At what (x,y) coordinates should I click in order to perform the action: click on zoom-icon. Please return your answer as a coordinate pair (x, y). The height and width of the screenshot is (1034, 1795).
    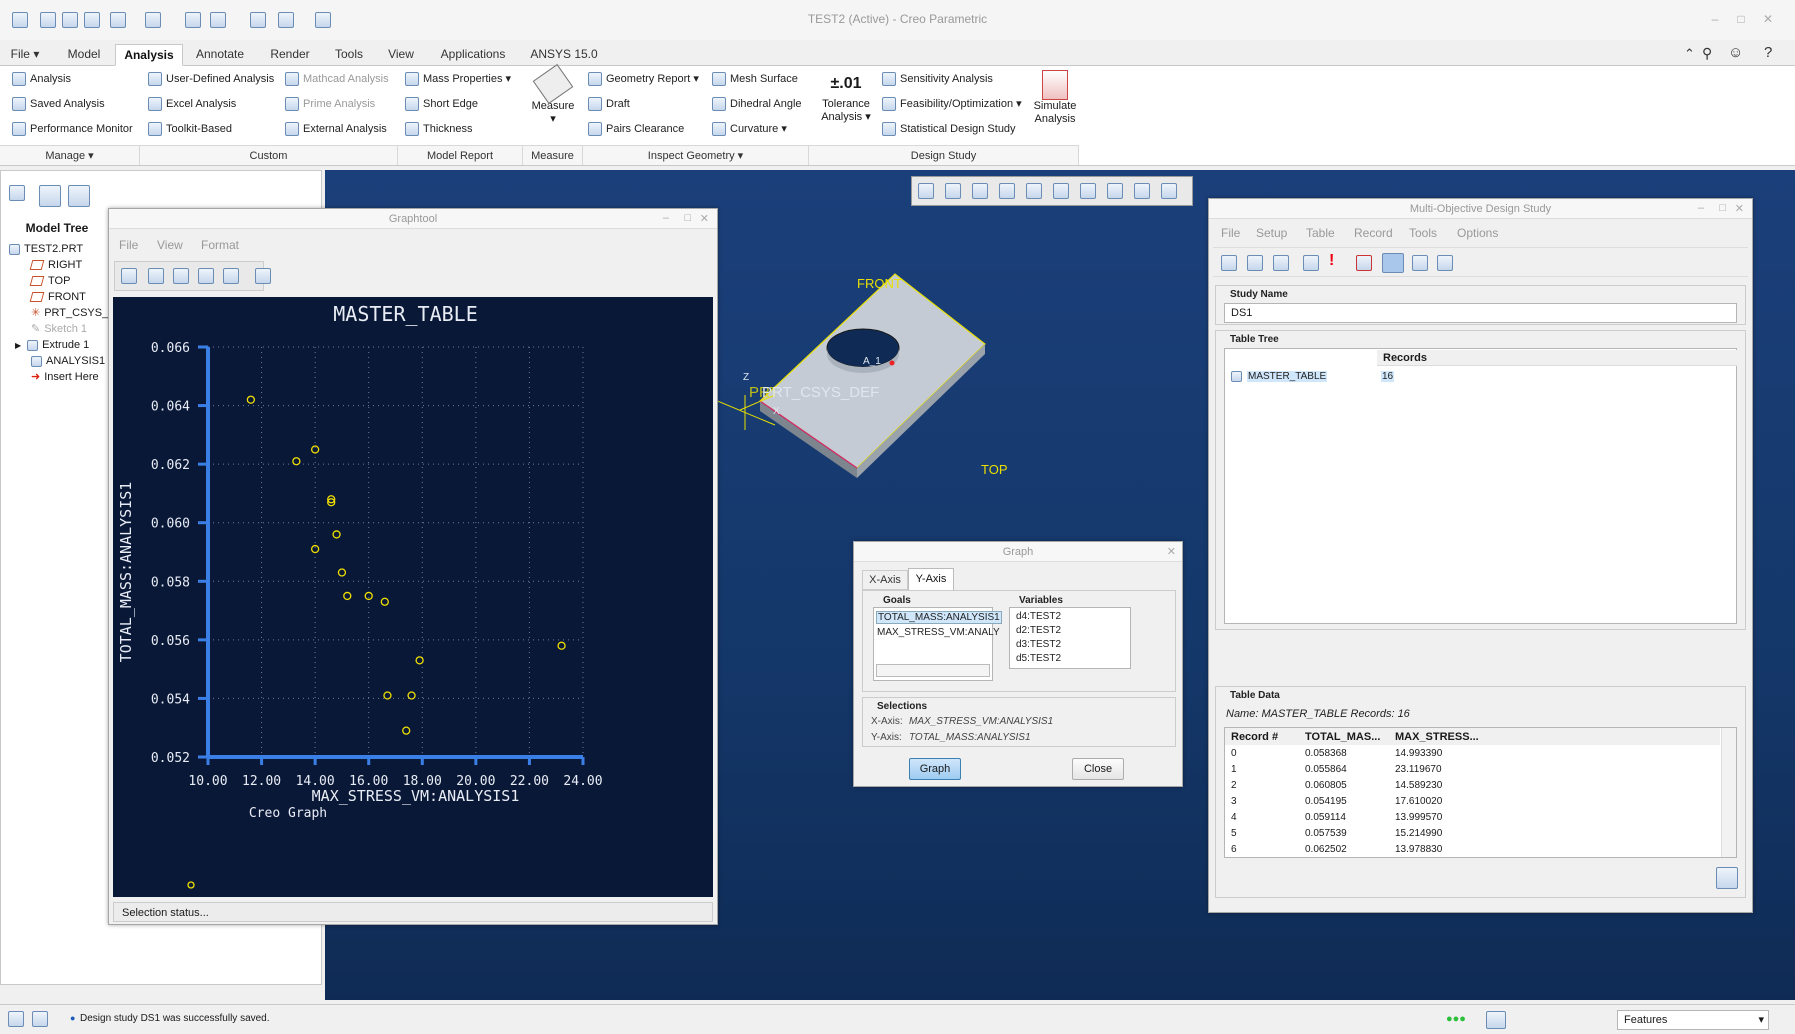
    Looking at the image, I should click on (206, 276).